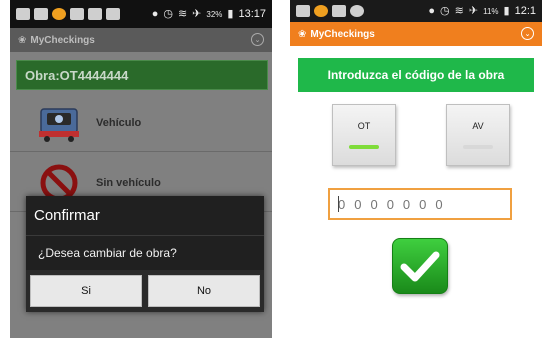  What do you see at coordinates (252, 14) in the screenshot?
I see `status-time: 13:17` at bounding box center [252, 14].